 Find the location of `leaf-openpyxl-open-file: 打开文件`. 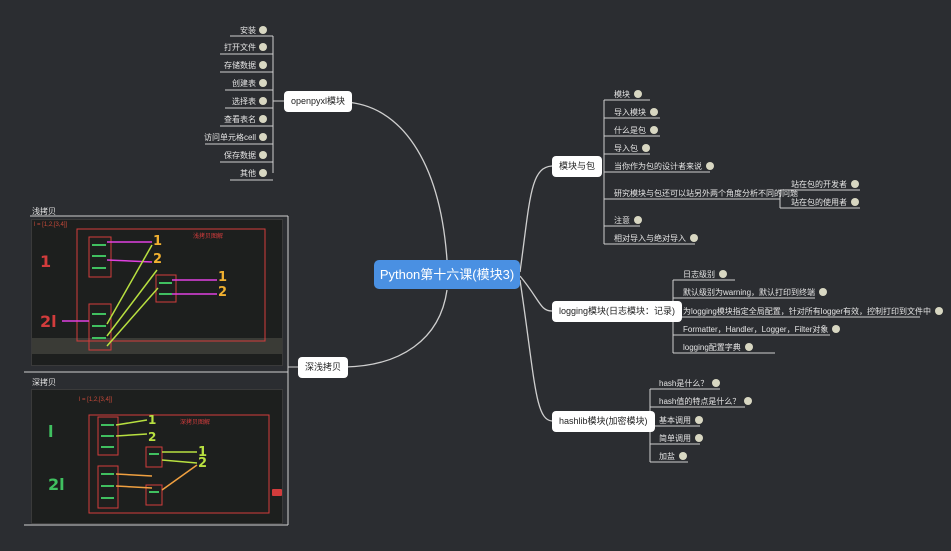

leaf-openpyxl-open-file: 打开文件 is located at coordinates (245, 47).